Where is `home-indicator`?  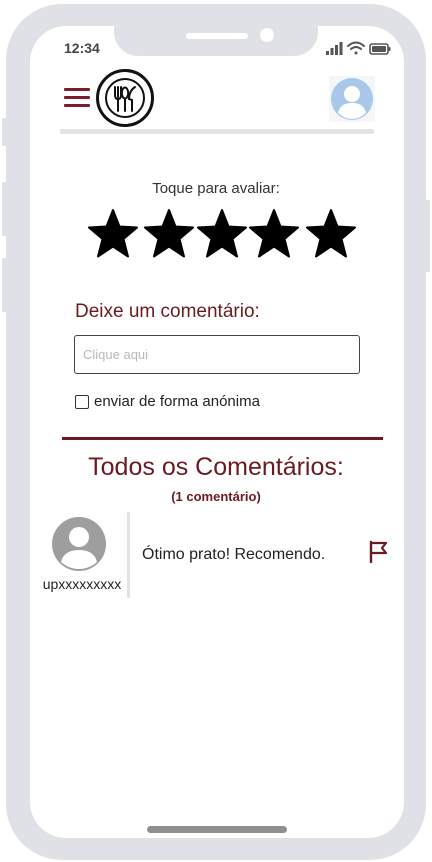 home-indicator is located at coordinates (217, 829).